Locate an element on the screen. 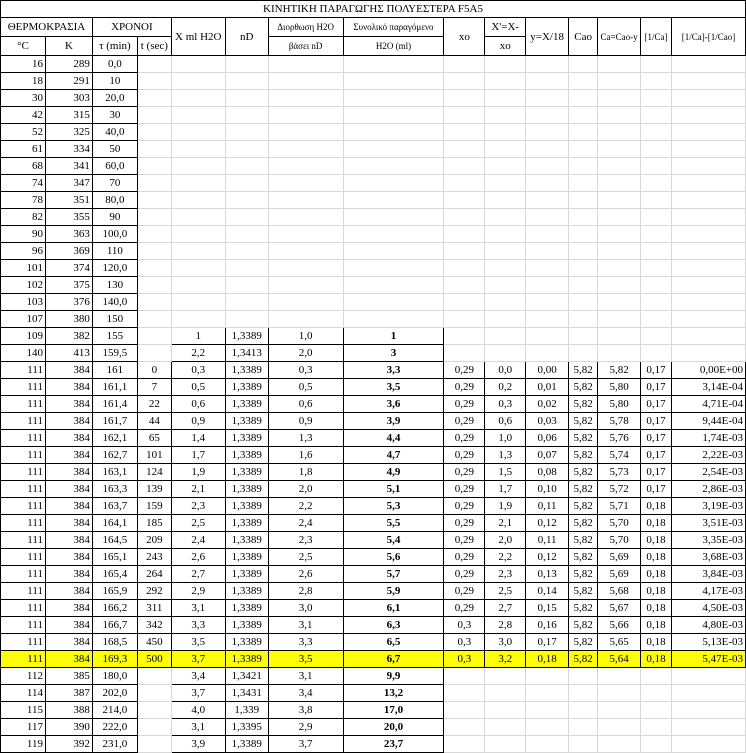  cell-x-prime: 2,2 is located at coordinates (505, 557).